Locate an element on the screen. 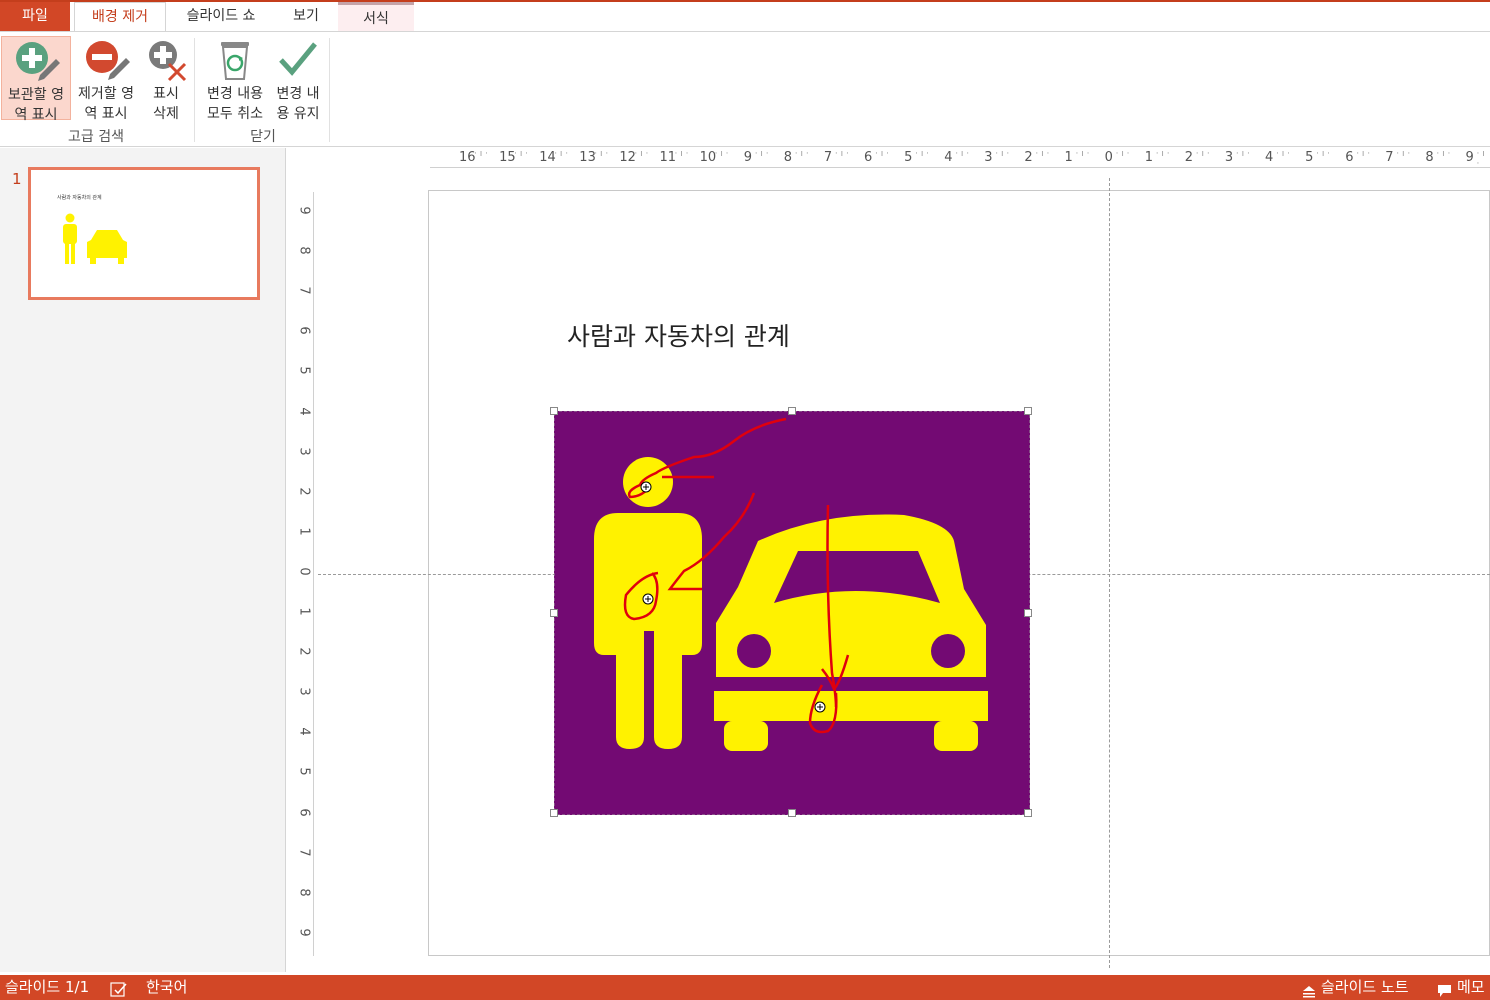 The height and width of the screenshot is (1000, 1490). mark-areas-to-keep-button: 보관할 영 역 표시 is located at coordinates (36, 79).